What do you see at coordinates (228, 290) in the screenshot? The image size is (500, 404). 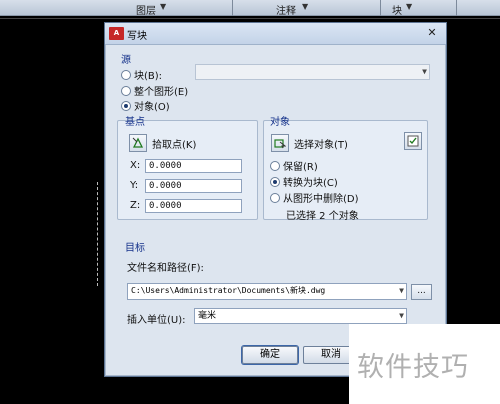 I see `file-path-value: C:\Users\Administrator\Documents\新块.dwg` at bounding box center [228, 290].